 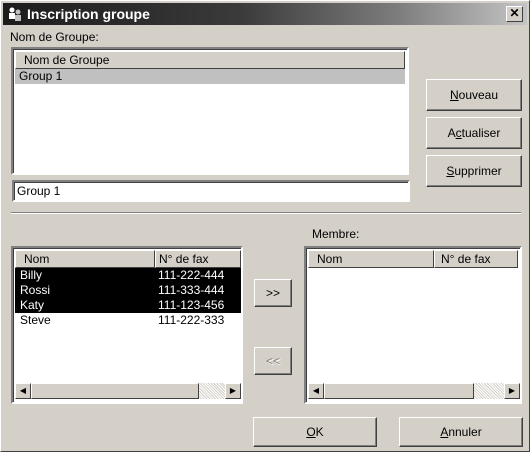 I want to click on close-icon: ✕, so click(x=514, y=13).